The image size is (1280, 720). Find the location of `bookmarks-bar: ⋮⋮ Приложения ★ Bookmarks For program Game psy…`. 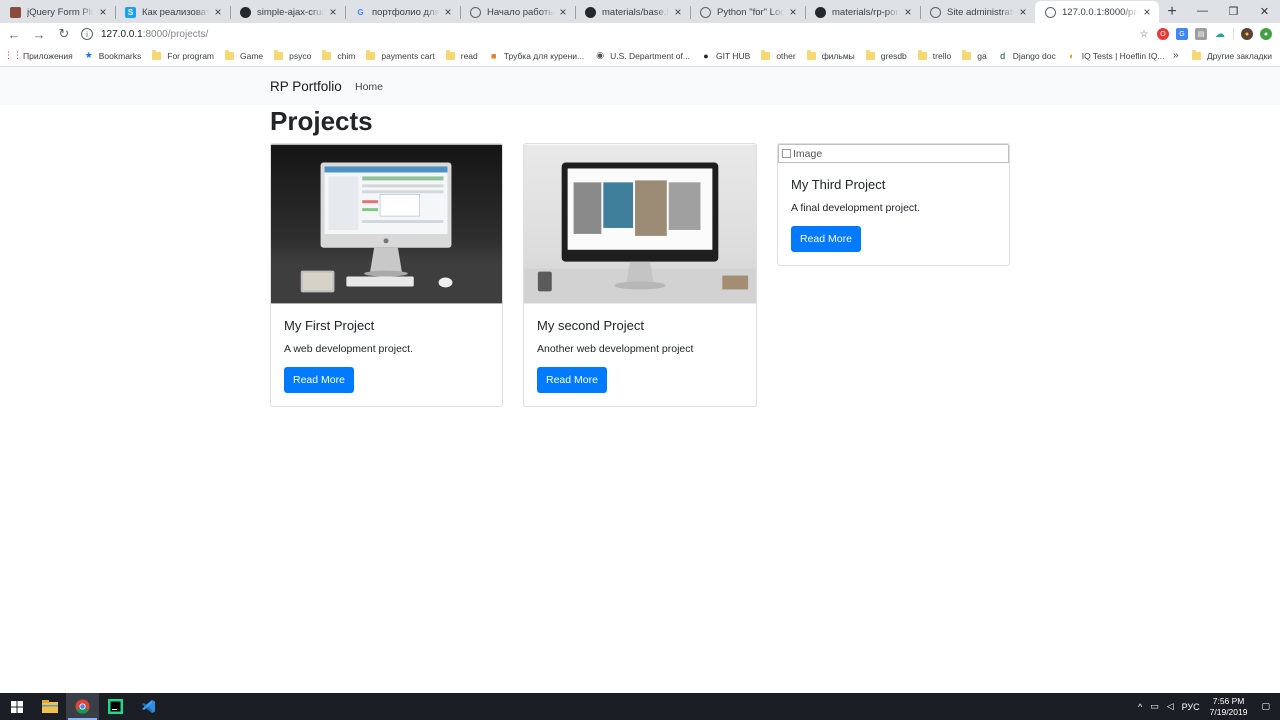

bookmarks-bar: ⋮⋮ Приложения ★ Bookmarks For program Game psy… is located at coordinates (640, 56).